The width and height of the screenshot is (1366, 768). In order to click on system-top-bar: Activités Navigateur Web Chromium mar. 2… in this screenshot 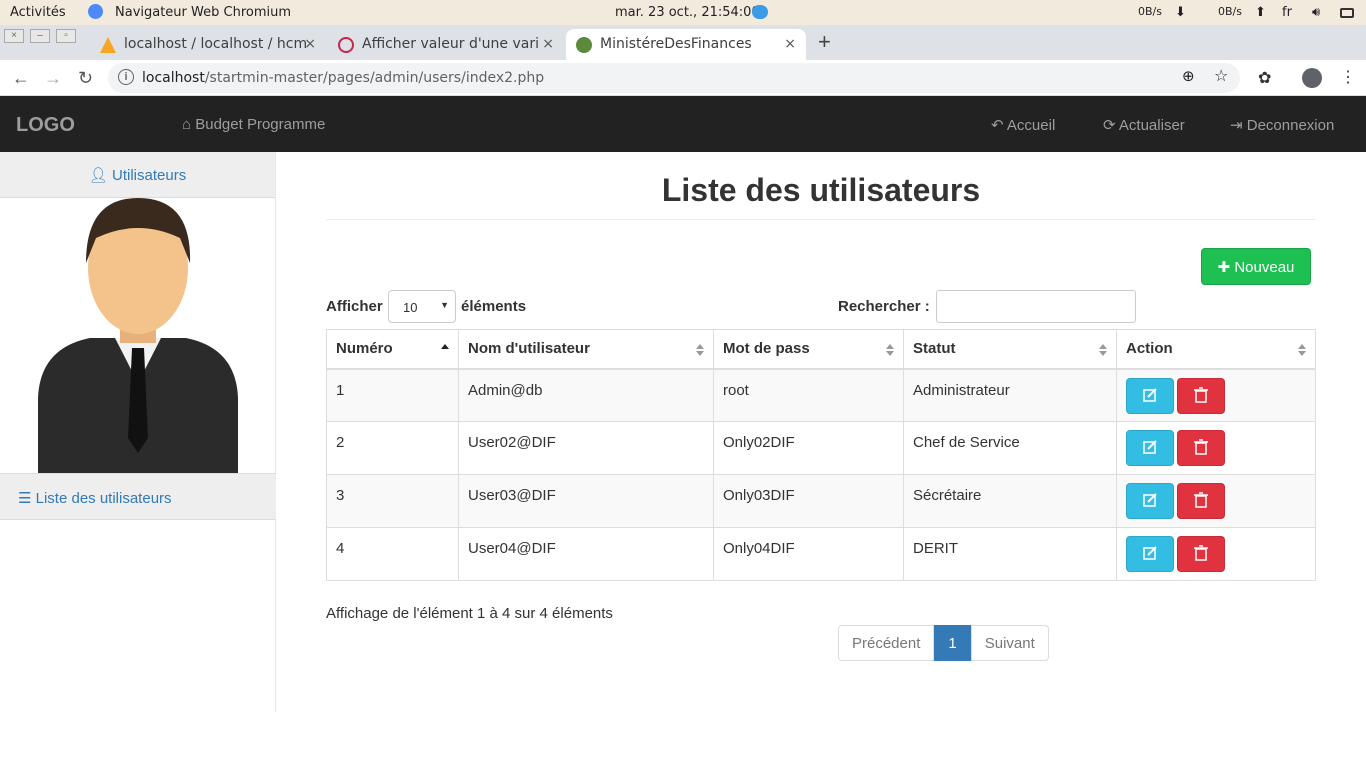, I will do `click(683, 12)`.